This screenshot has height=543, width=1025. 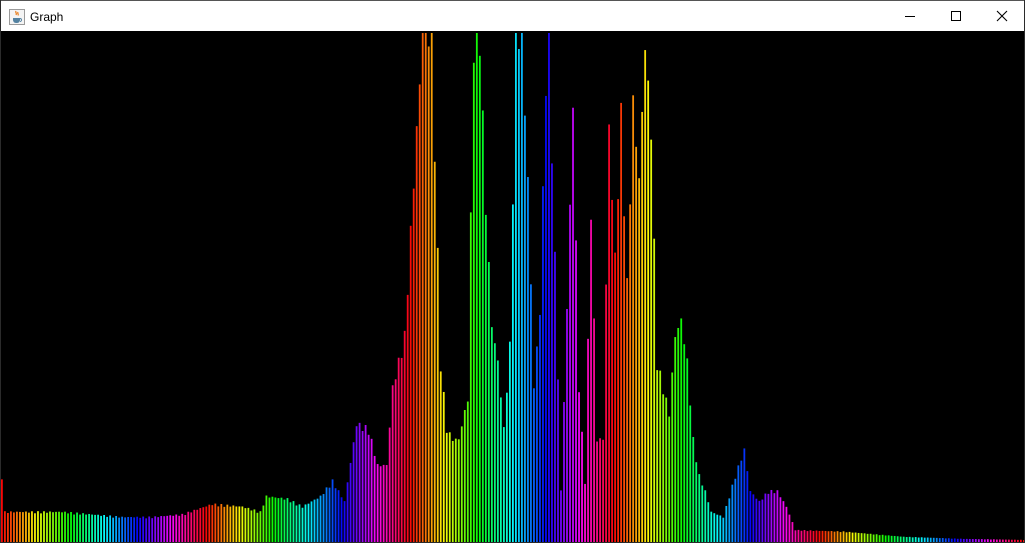 I want to click on window-title: Graph, so click(x=47, y=17).